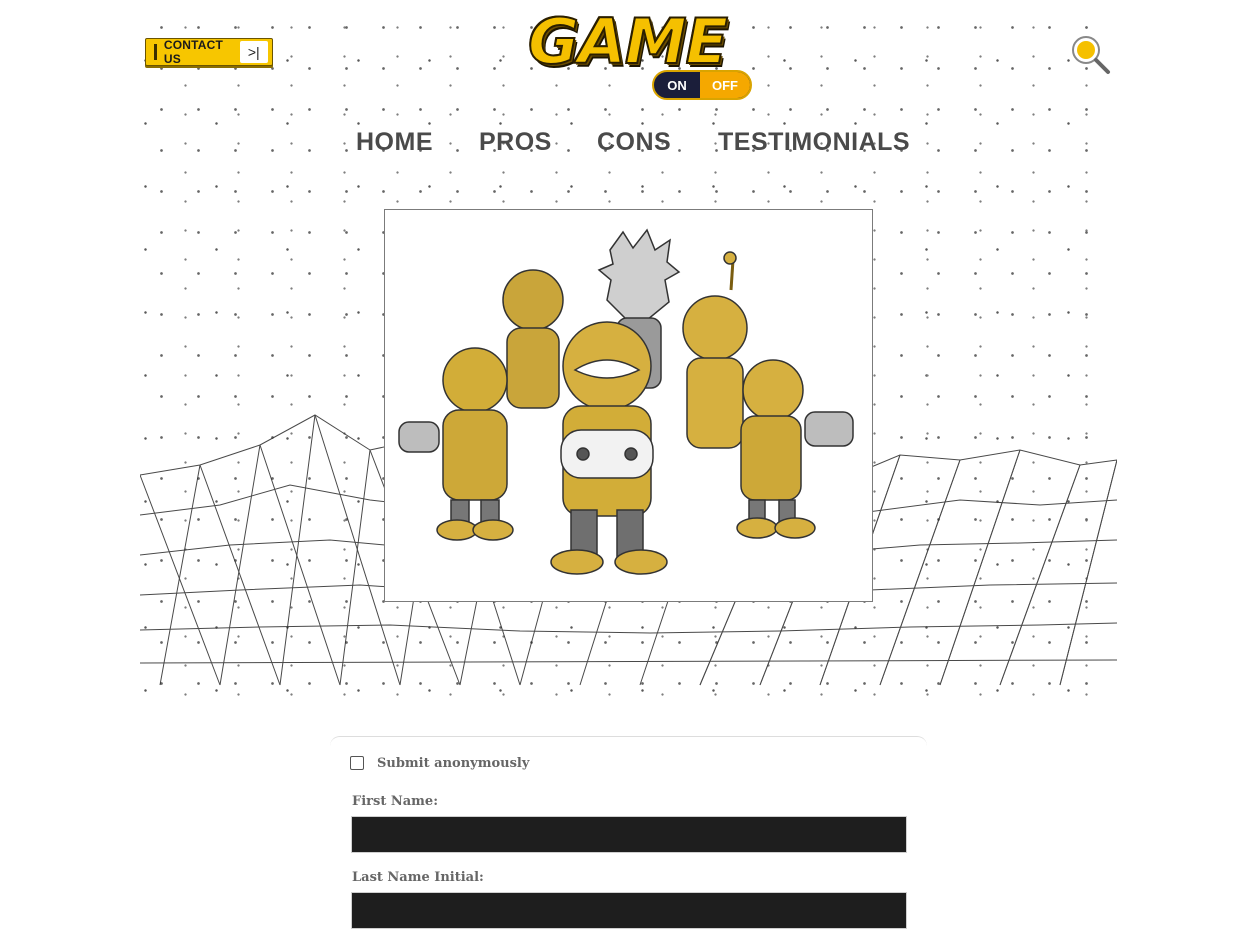 The height and width of the screenshot is (929, 1248). I want to click on search-button, so click(1090, 54).